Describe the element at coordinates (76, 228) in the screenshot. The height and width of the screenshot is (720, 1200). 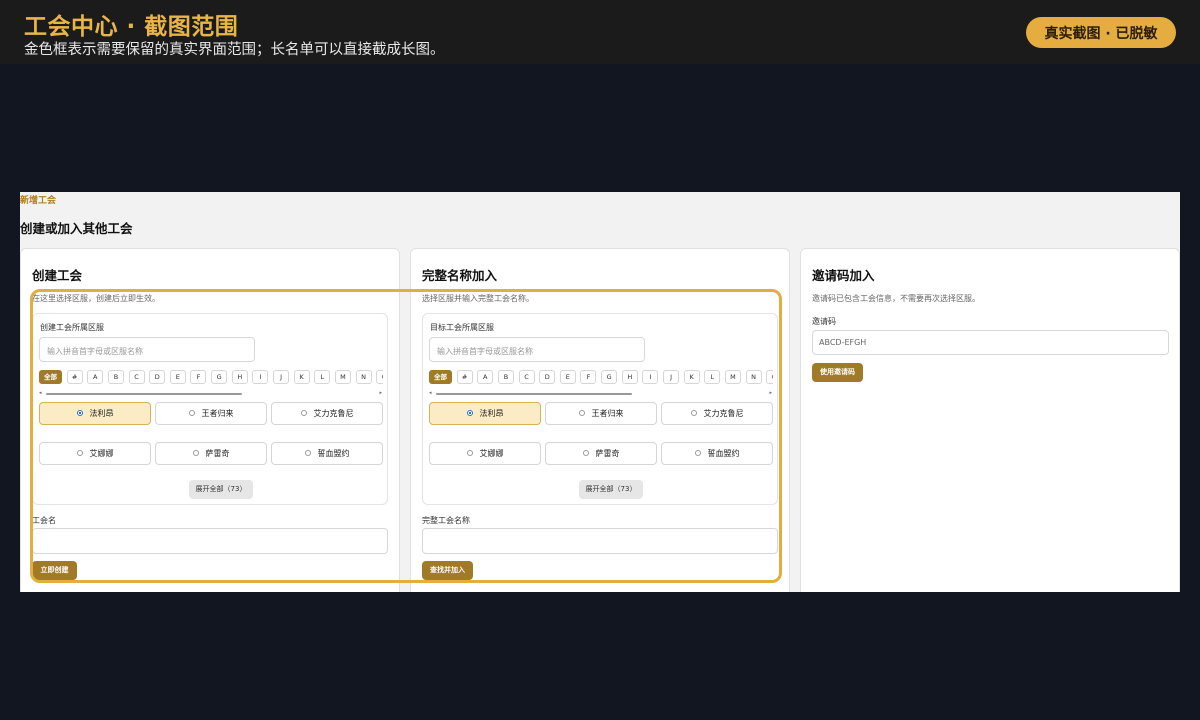
I see `page-title: 创建或加入其他工会` at that location.